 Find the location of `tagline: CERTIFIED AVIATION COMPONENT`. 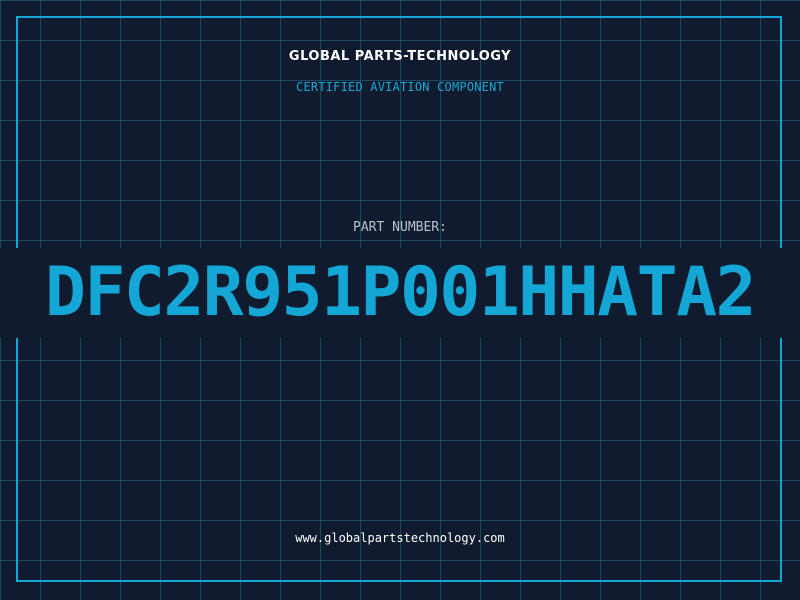

tagline: CERTIFIED AVIATION COMPONENT is located at coordinates (400, 87).